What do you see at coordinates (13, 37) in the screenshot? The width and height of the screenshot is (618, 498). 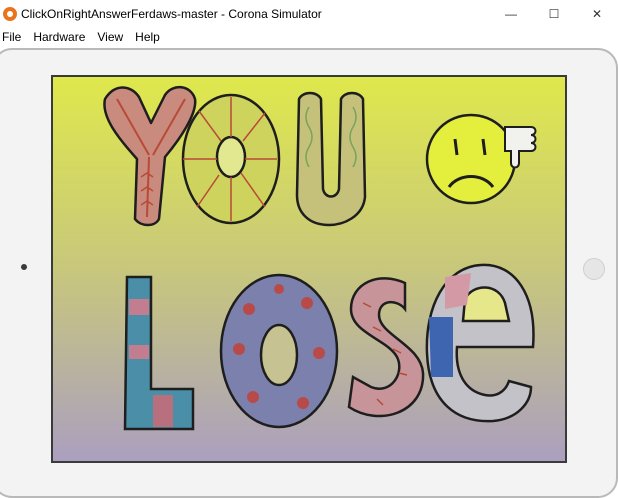 I see `menu-file: File` at bounding box center [13, 37].